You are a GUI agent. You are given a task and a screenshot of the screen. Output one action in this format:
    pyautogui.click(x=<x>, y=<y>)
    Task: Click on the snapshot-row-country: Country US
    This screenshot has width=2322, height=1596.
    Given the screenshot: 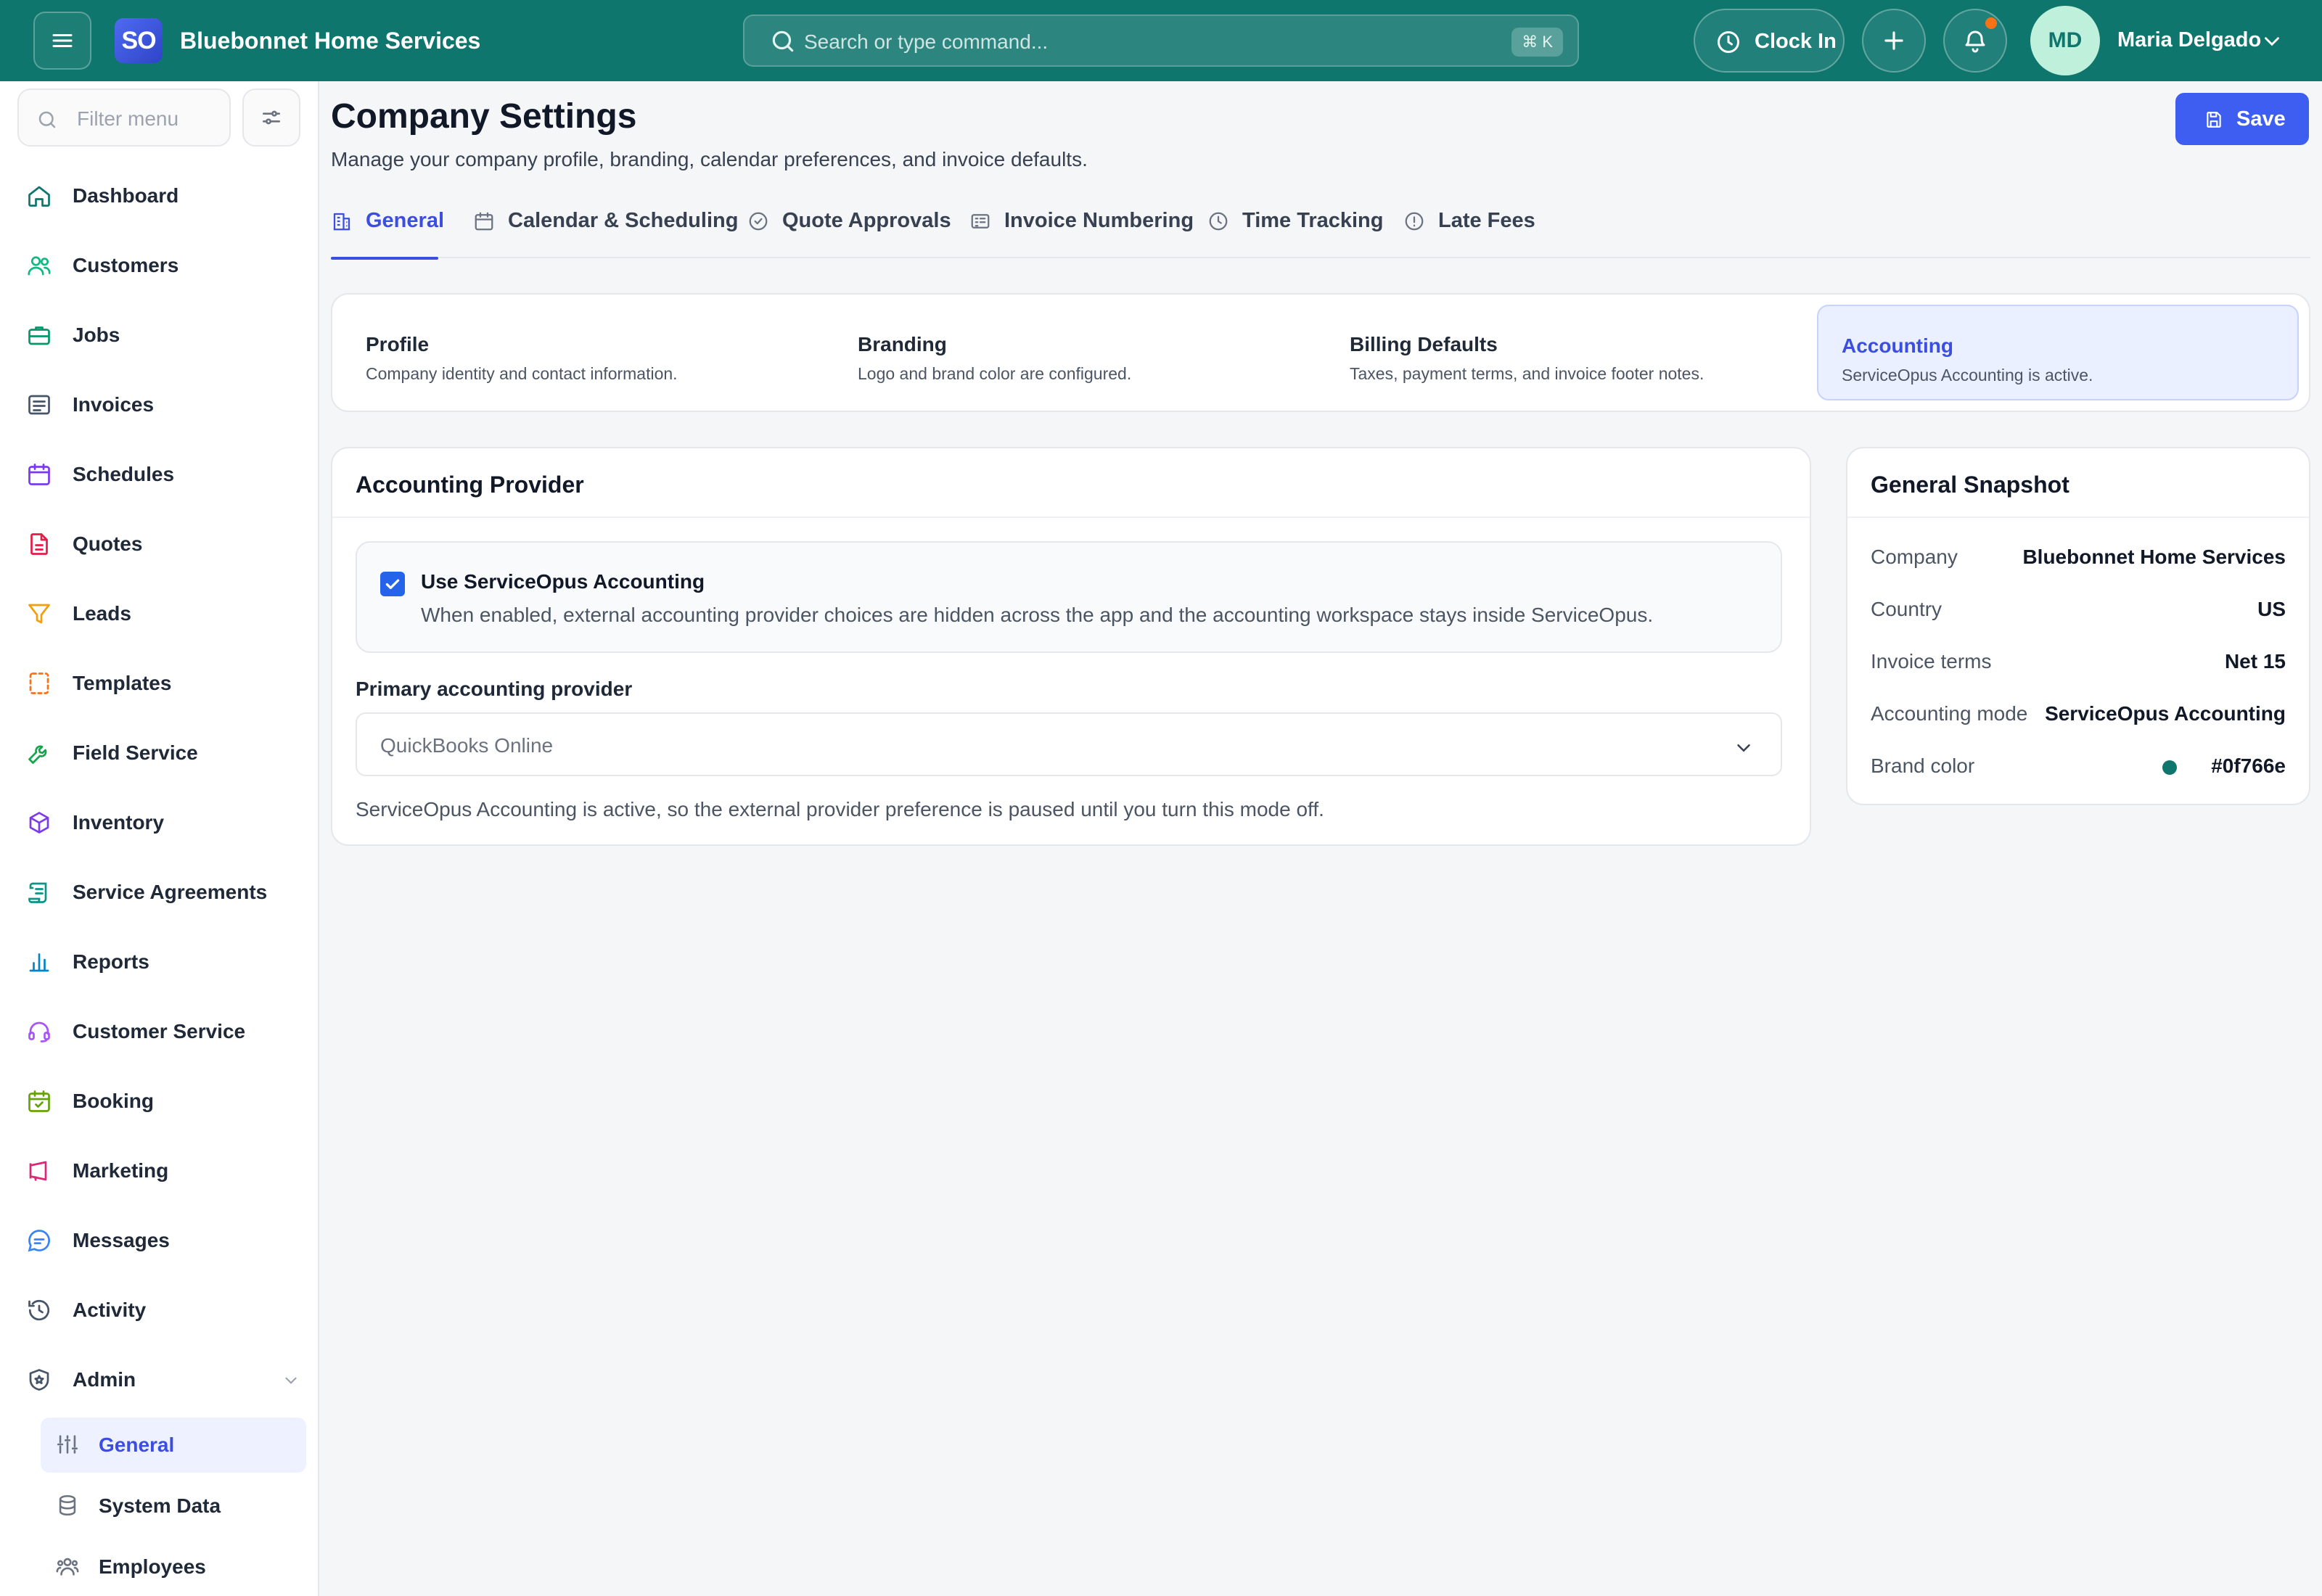 What is the action you would take?
    pyautogui.click(x=2078, y=609)
    